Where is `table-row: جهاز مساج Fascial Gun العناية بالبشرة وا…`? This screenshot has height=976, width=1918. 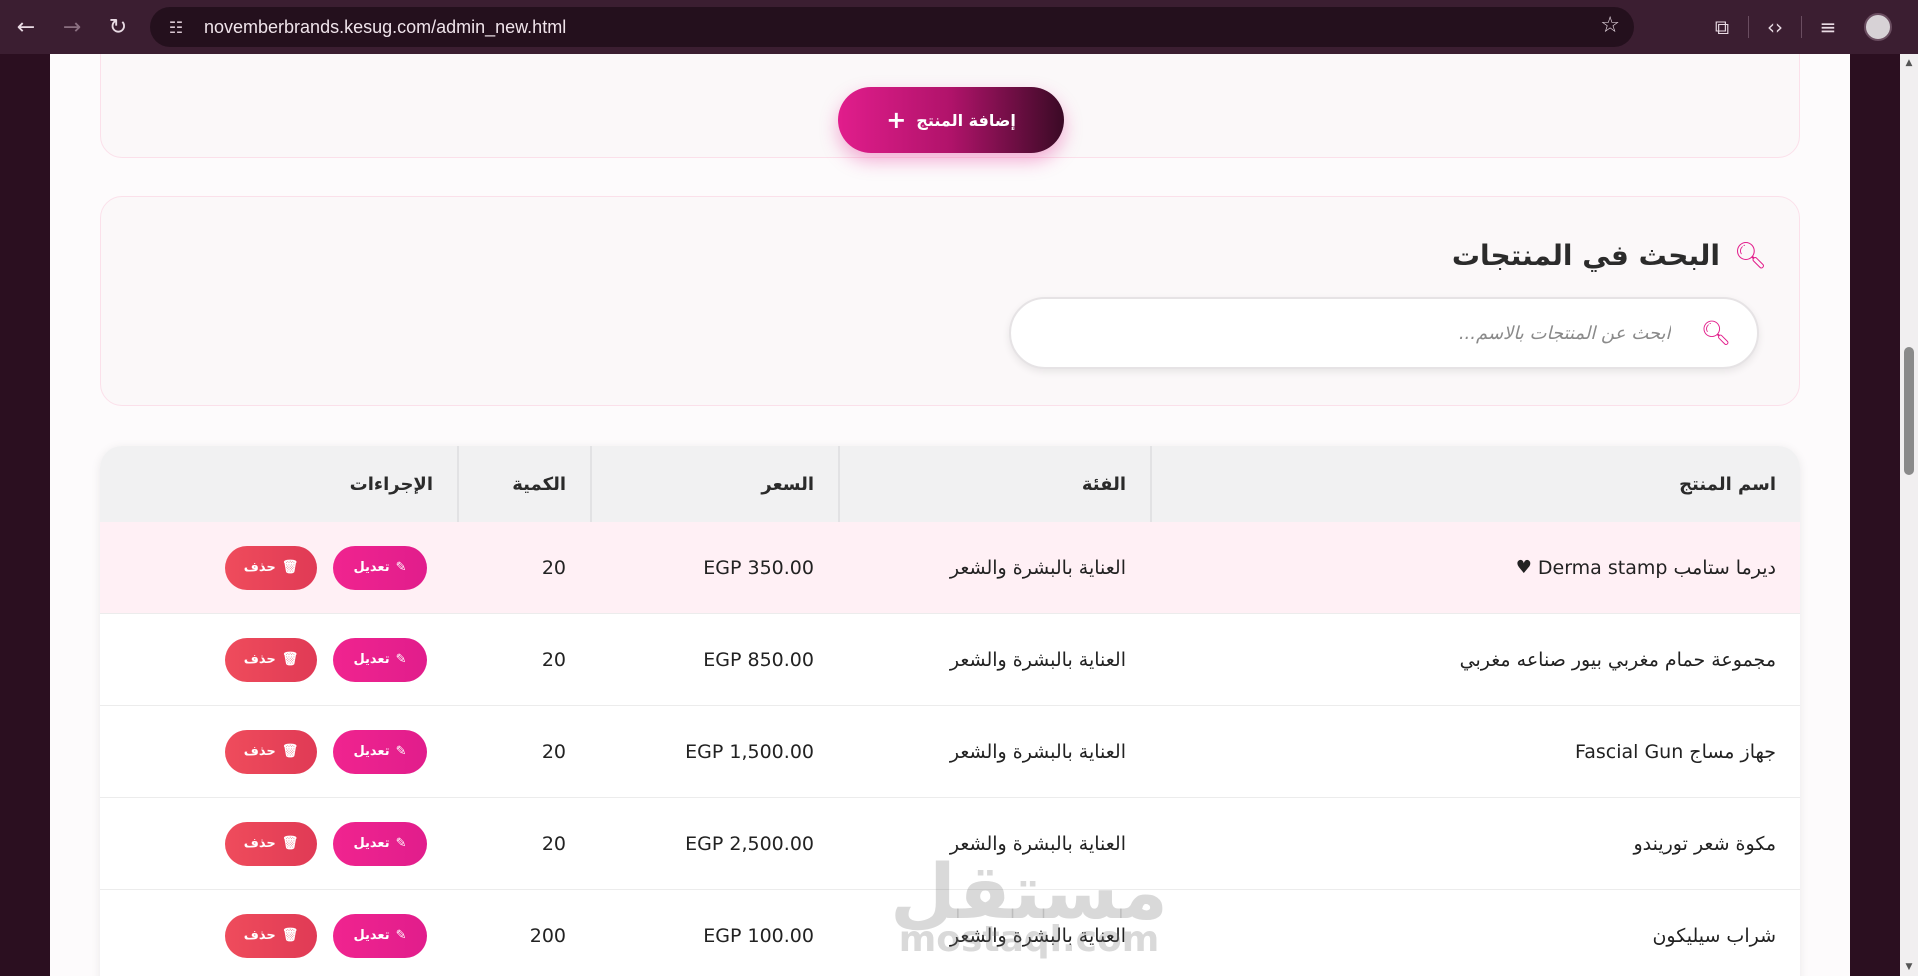 table-row: جهاز مساج Fascial Gun العناية بالبشرة وا… is located at coordinates (950, 752).